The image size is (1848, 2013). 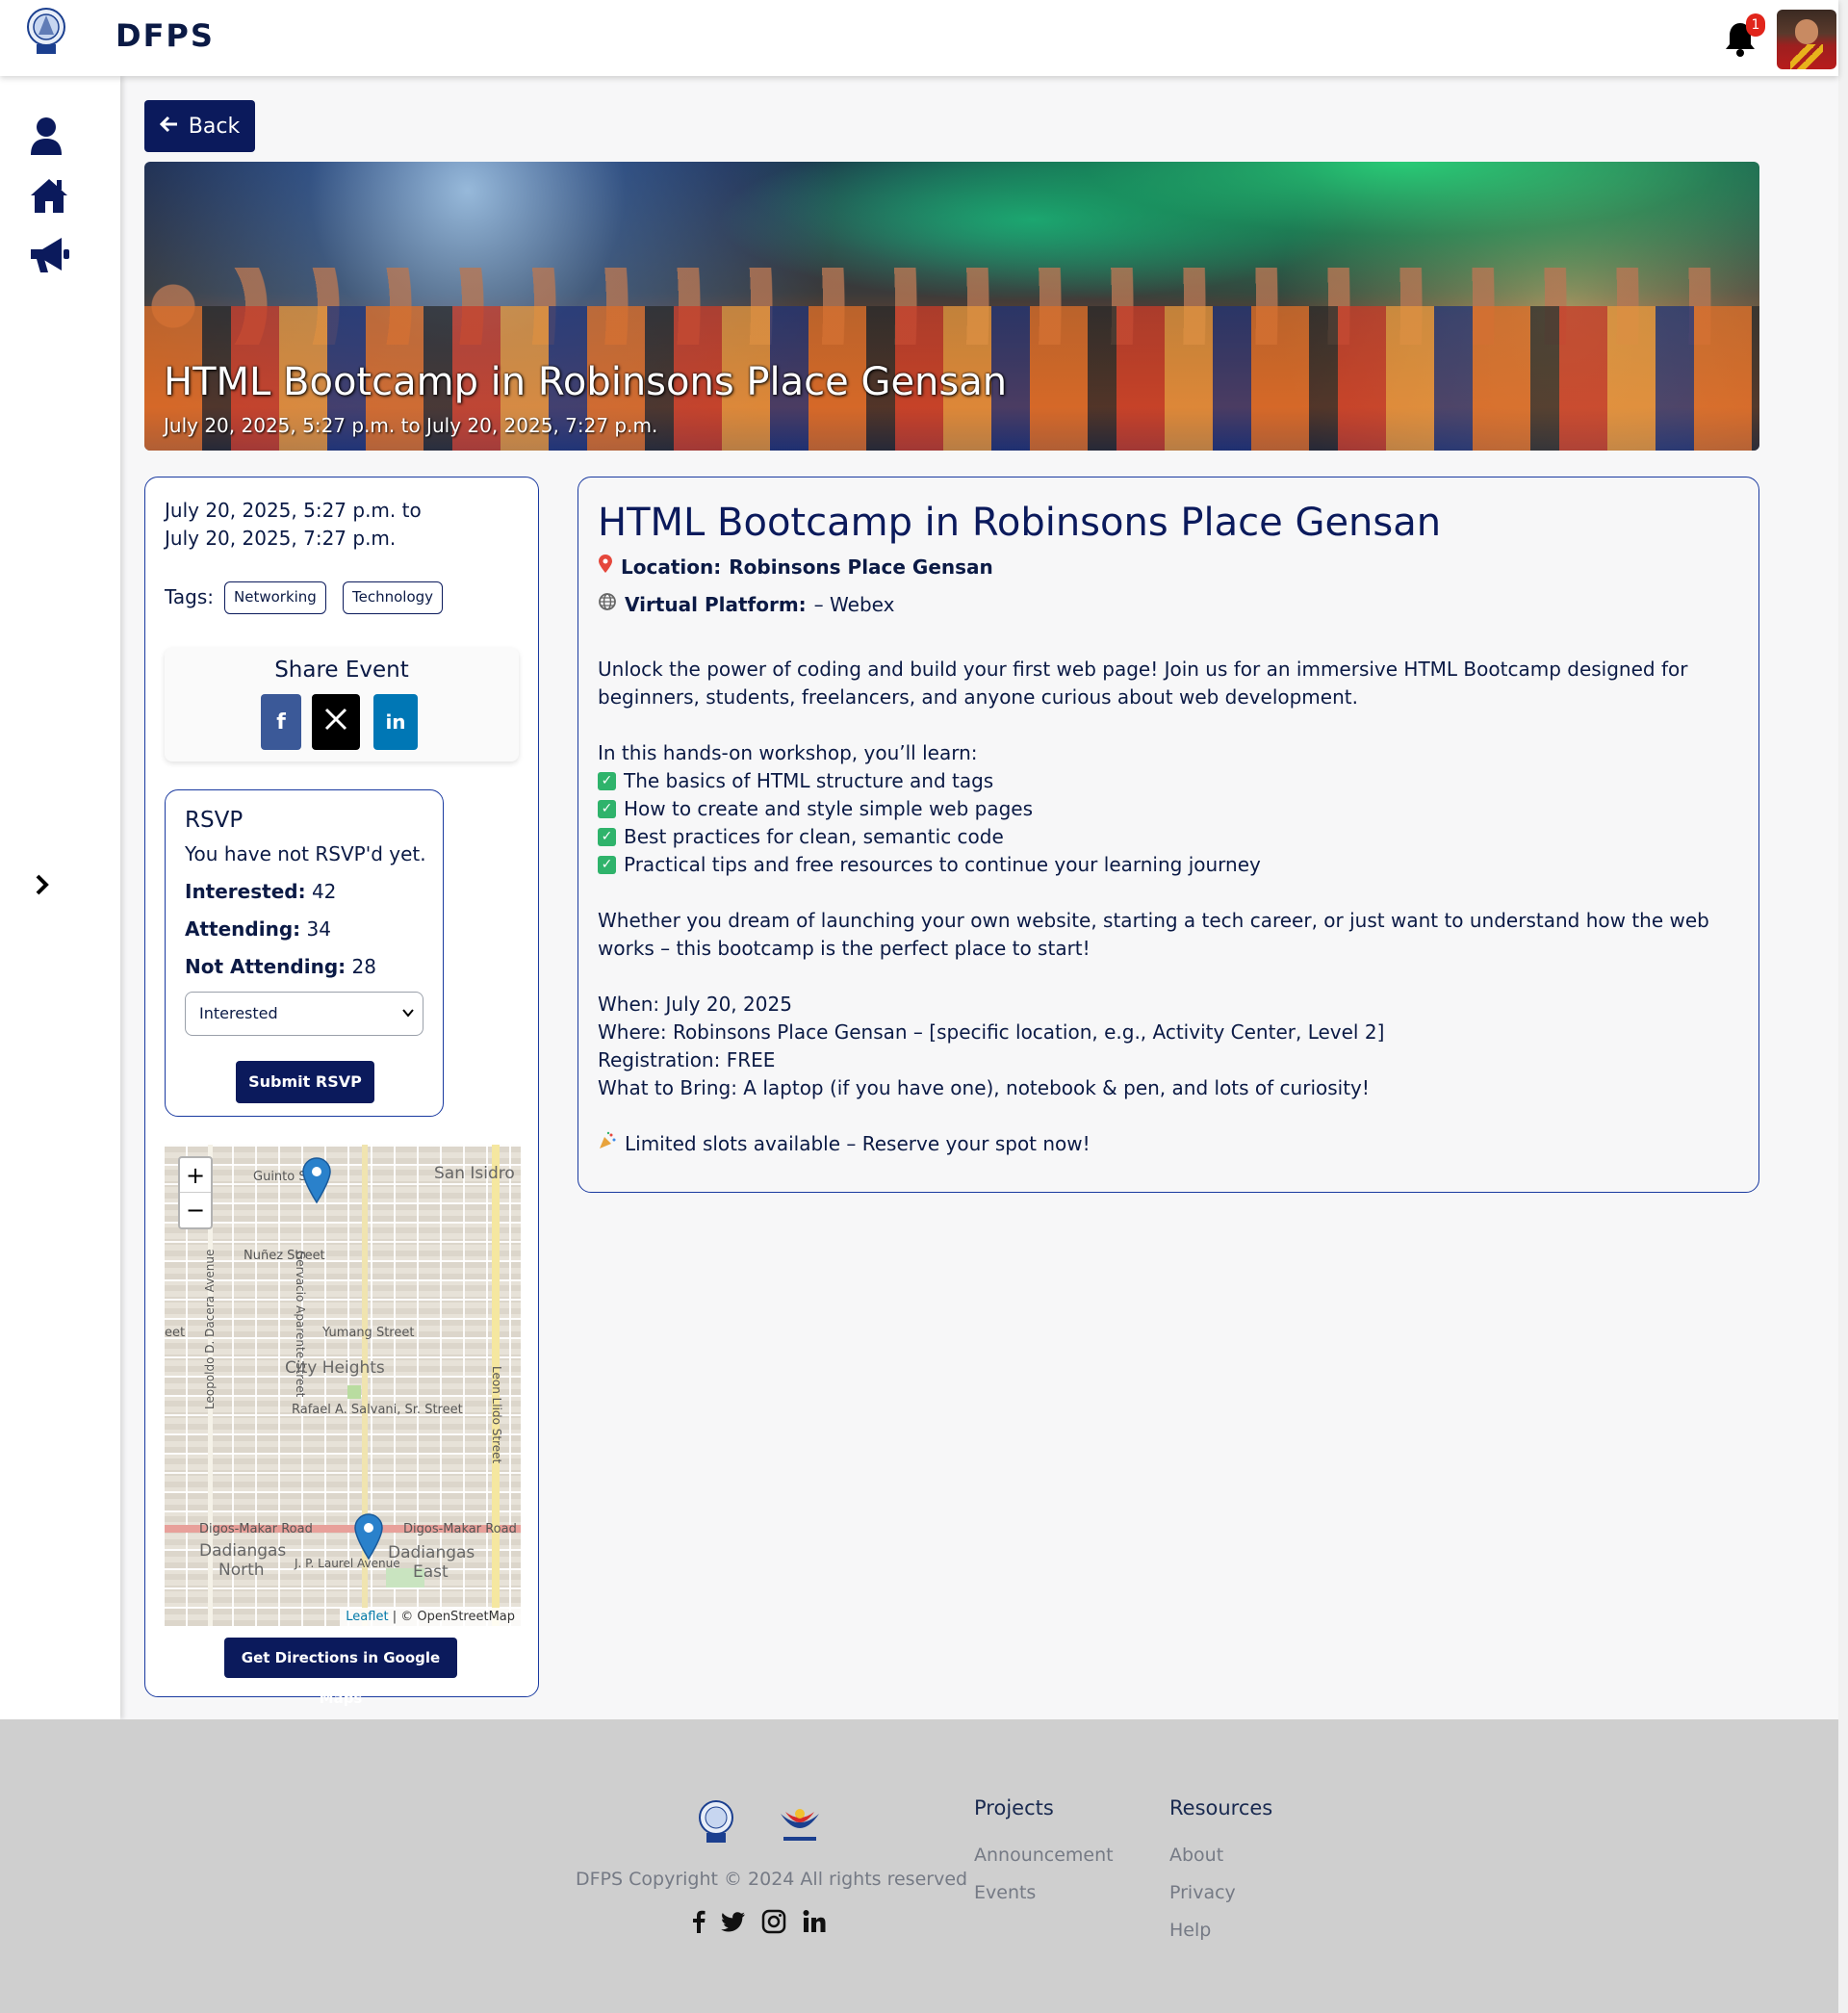 I want to click on map-label: Leopoldo D. Dacera Avenue, so click(x=210, y=1329).